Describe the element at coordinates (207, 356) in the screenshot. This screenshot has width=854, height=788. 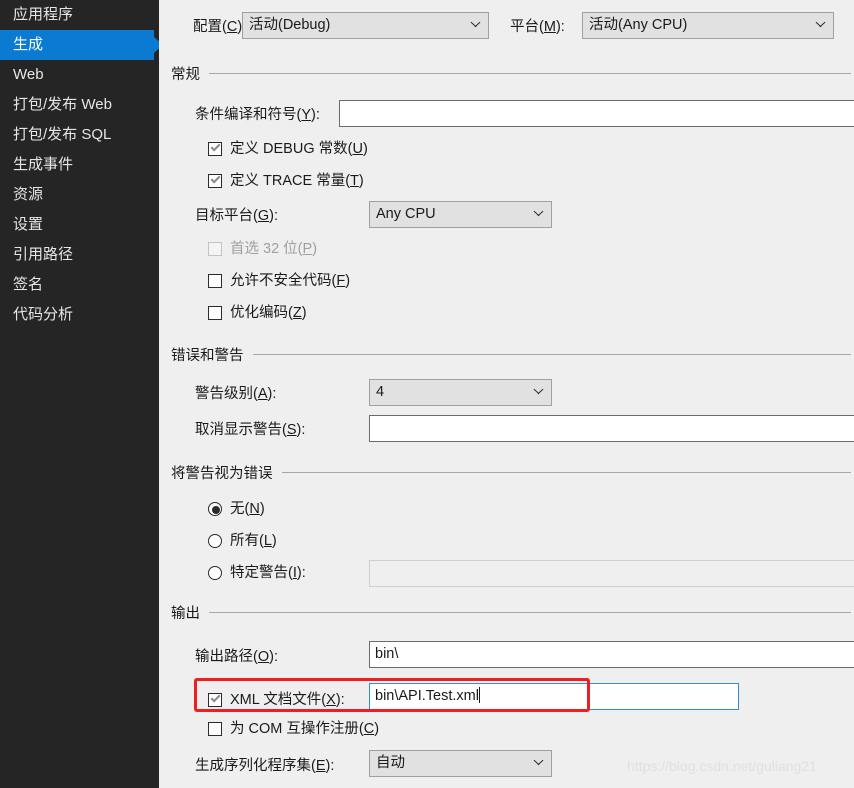
I see `errors-warnings-group-title: 错误和警告` at that location.